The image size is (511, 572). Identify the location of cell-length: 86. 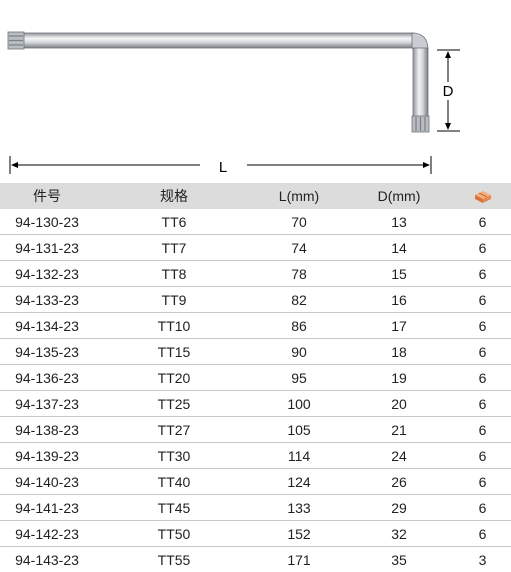
(299, 326).